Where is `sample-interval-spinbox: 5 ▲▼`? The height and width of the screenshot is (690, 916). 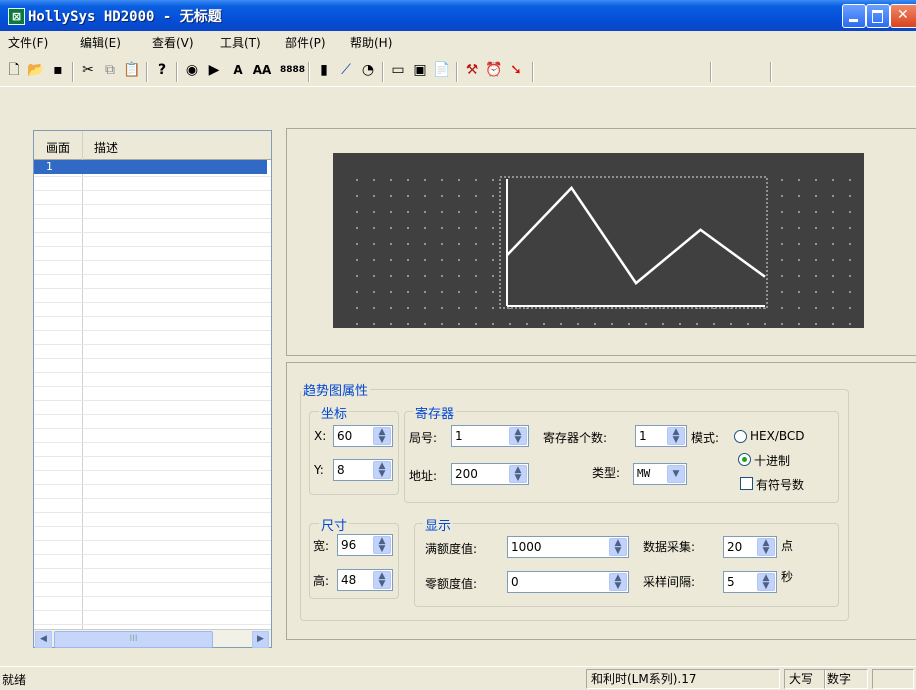 sample-interval-spinbox: 5 ▲▼ is located at coordinates (750, 582).